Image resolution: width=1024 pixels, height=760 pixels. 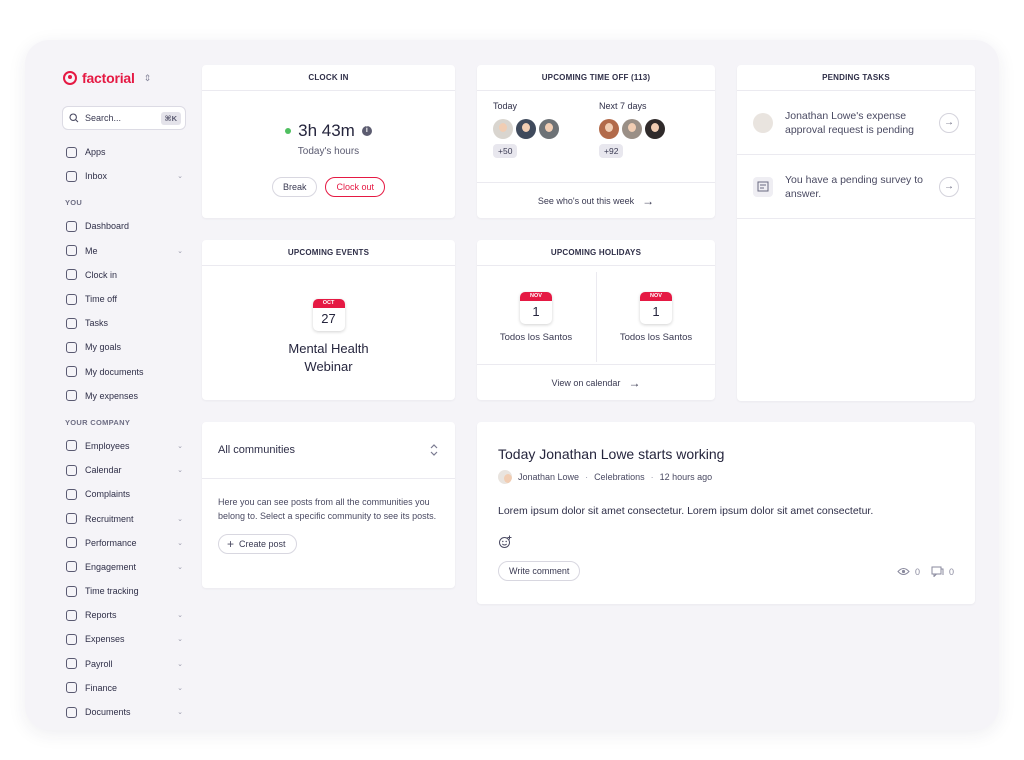 I want to click on brand-name: factorial, so click(x=108, y=78).